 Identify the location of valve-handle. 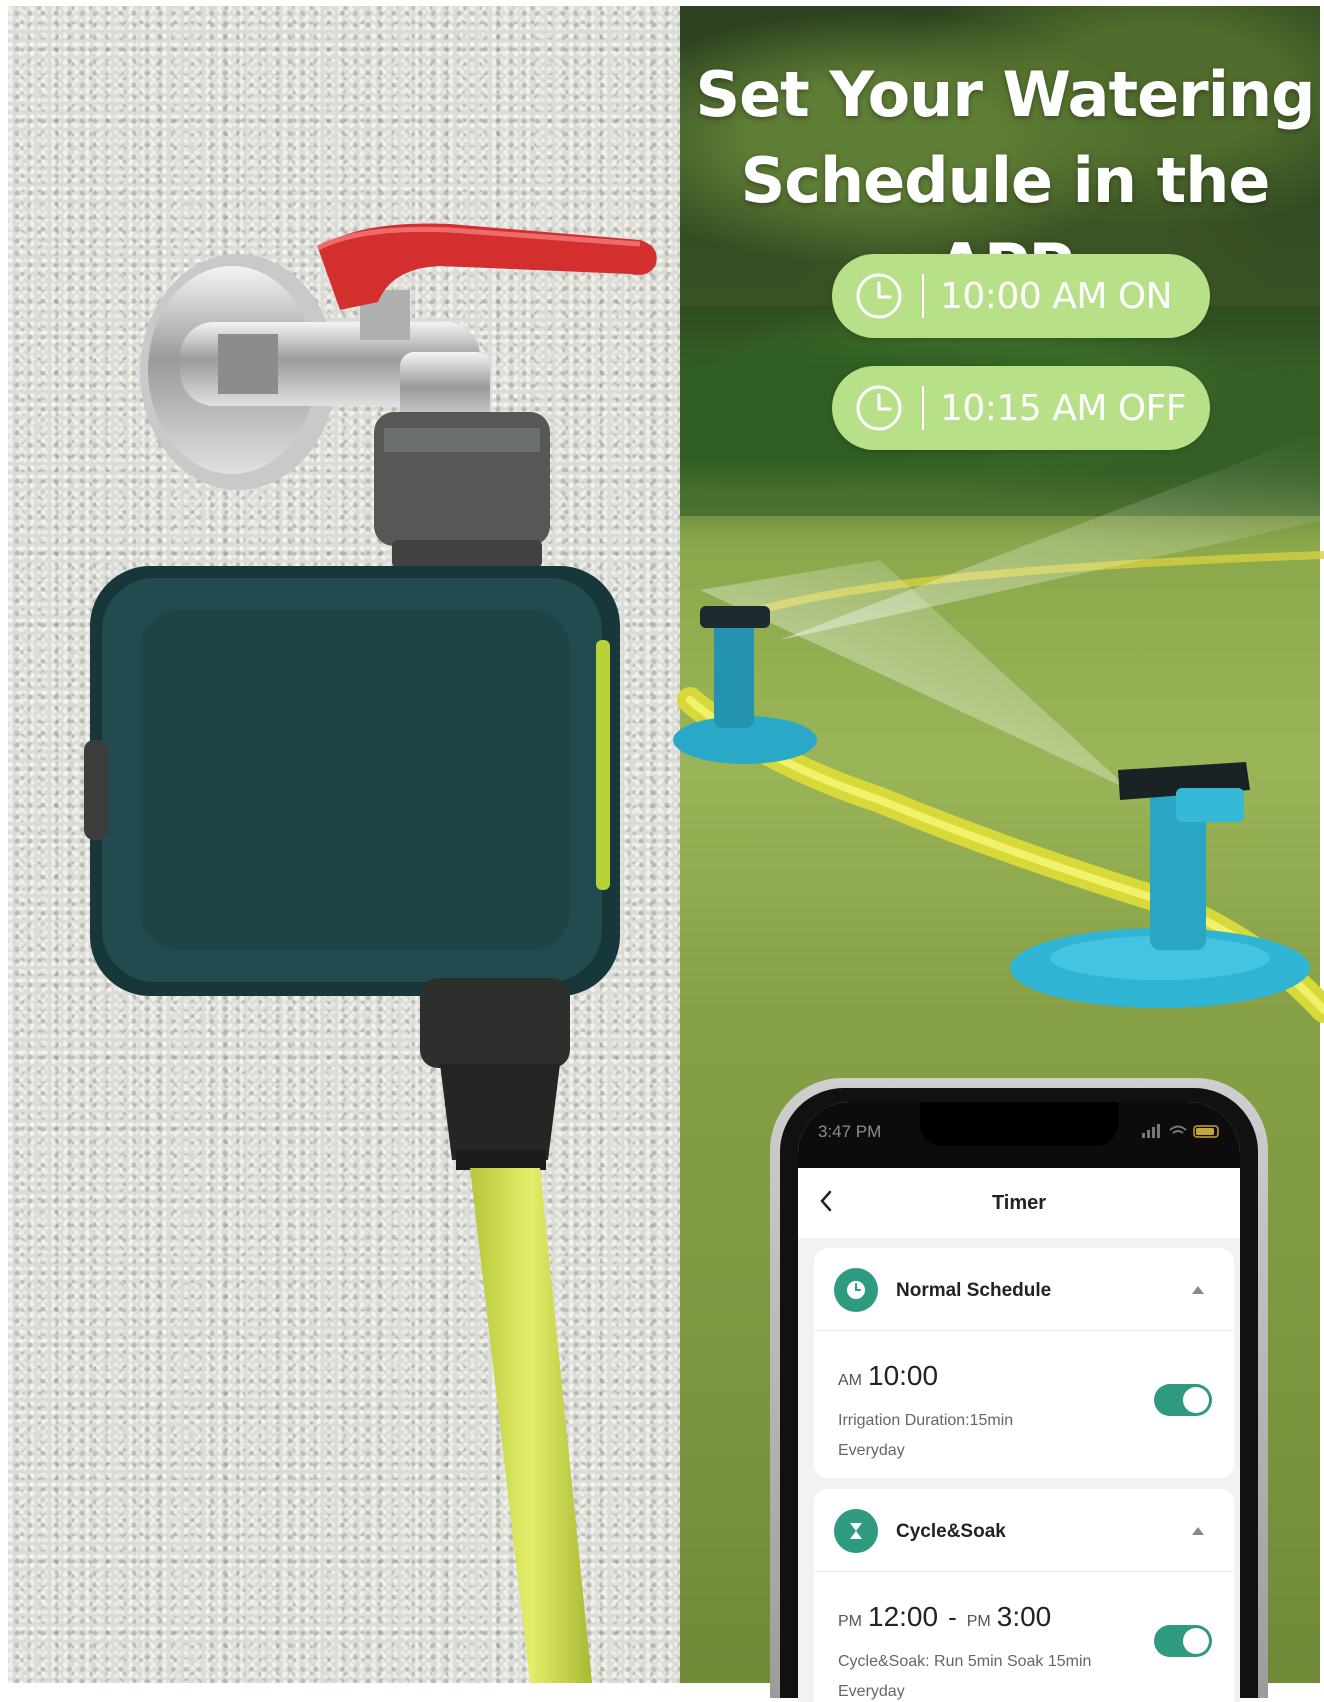
(486, 266).